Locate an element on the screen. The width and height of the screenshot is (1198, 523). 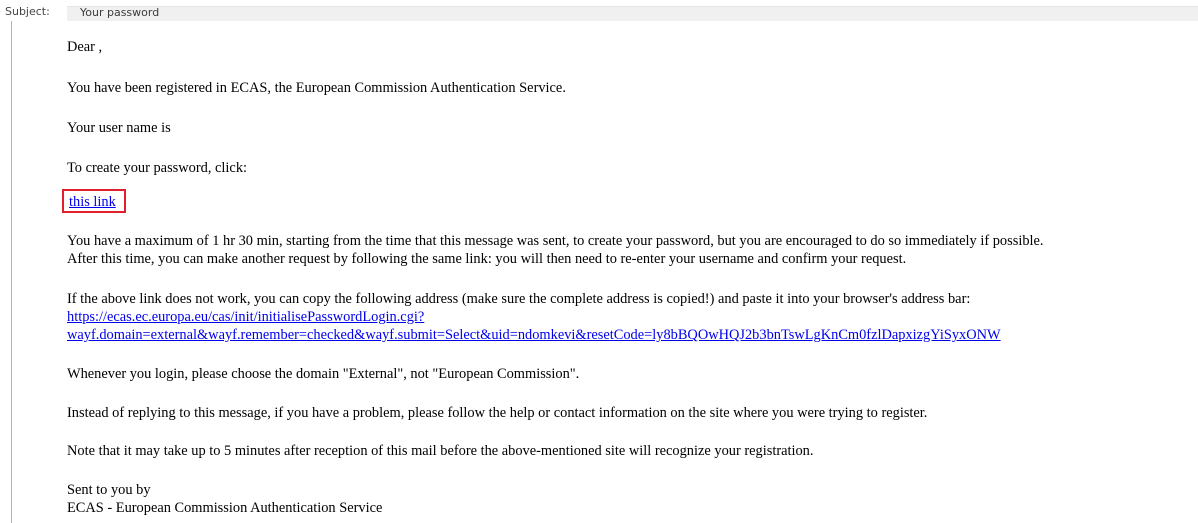
subject-field: Your password is located at coordinates (632, 13).